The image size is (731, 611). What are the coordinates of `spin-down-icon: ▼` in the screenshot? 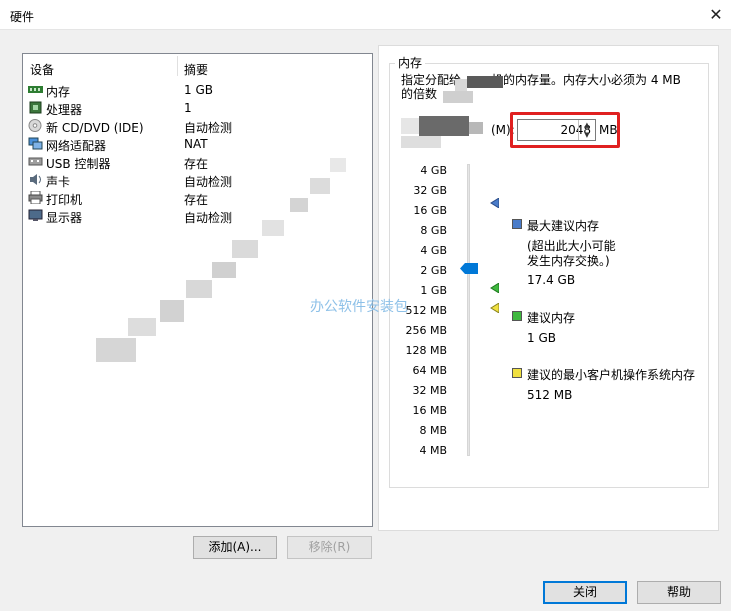 It's located at (587, 135).